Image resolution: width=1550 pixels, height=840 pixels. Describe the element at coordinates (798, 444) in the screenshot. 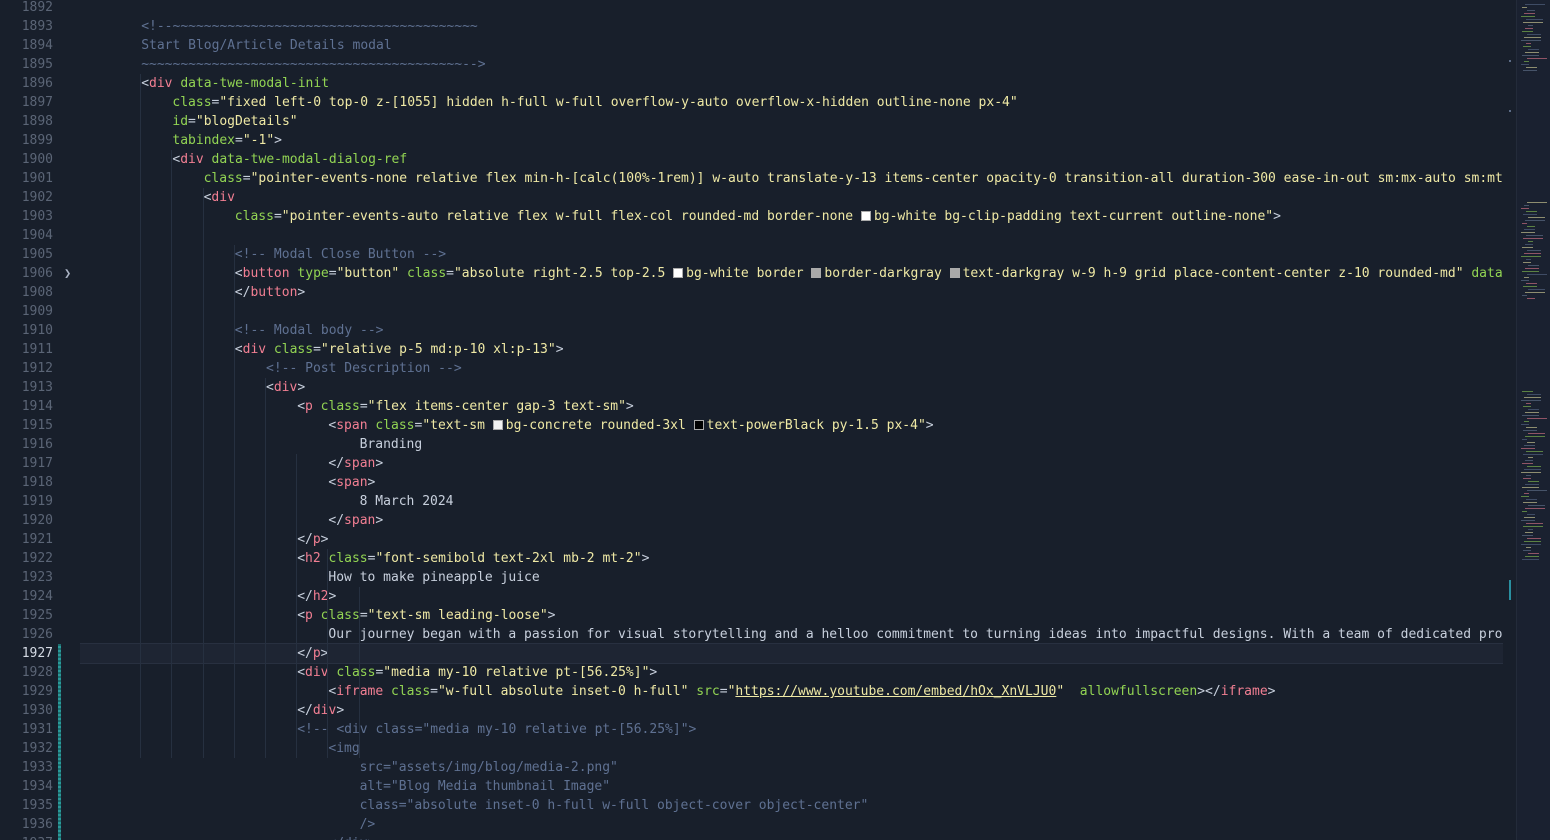

I see `code-line: Branding` at that location.